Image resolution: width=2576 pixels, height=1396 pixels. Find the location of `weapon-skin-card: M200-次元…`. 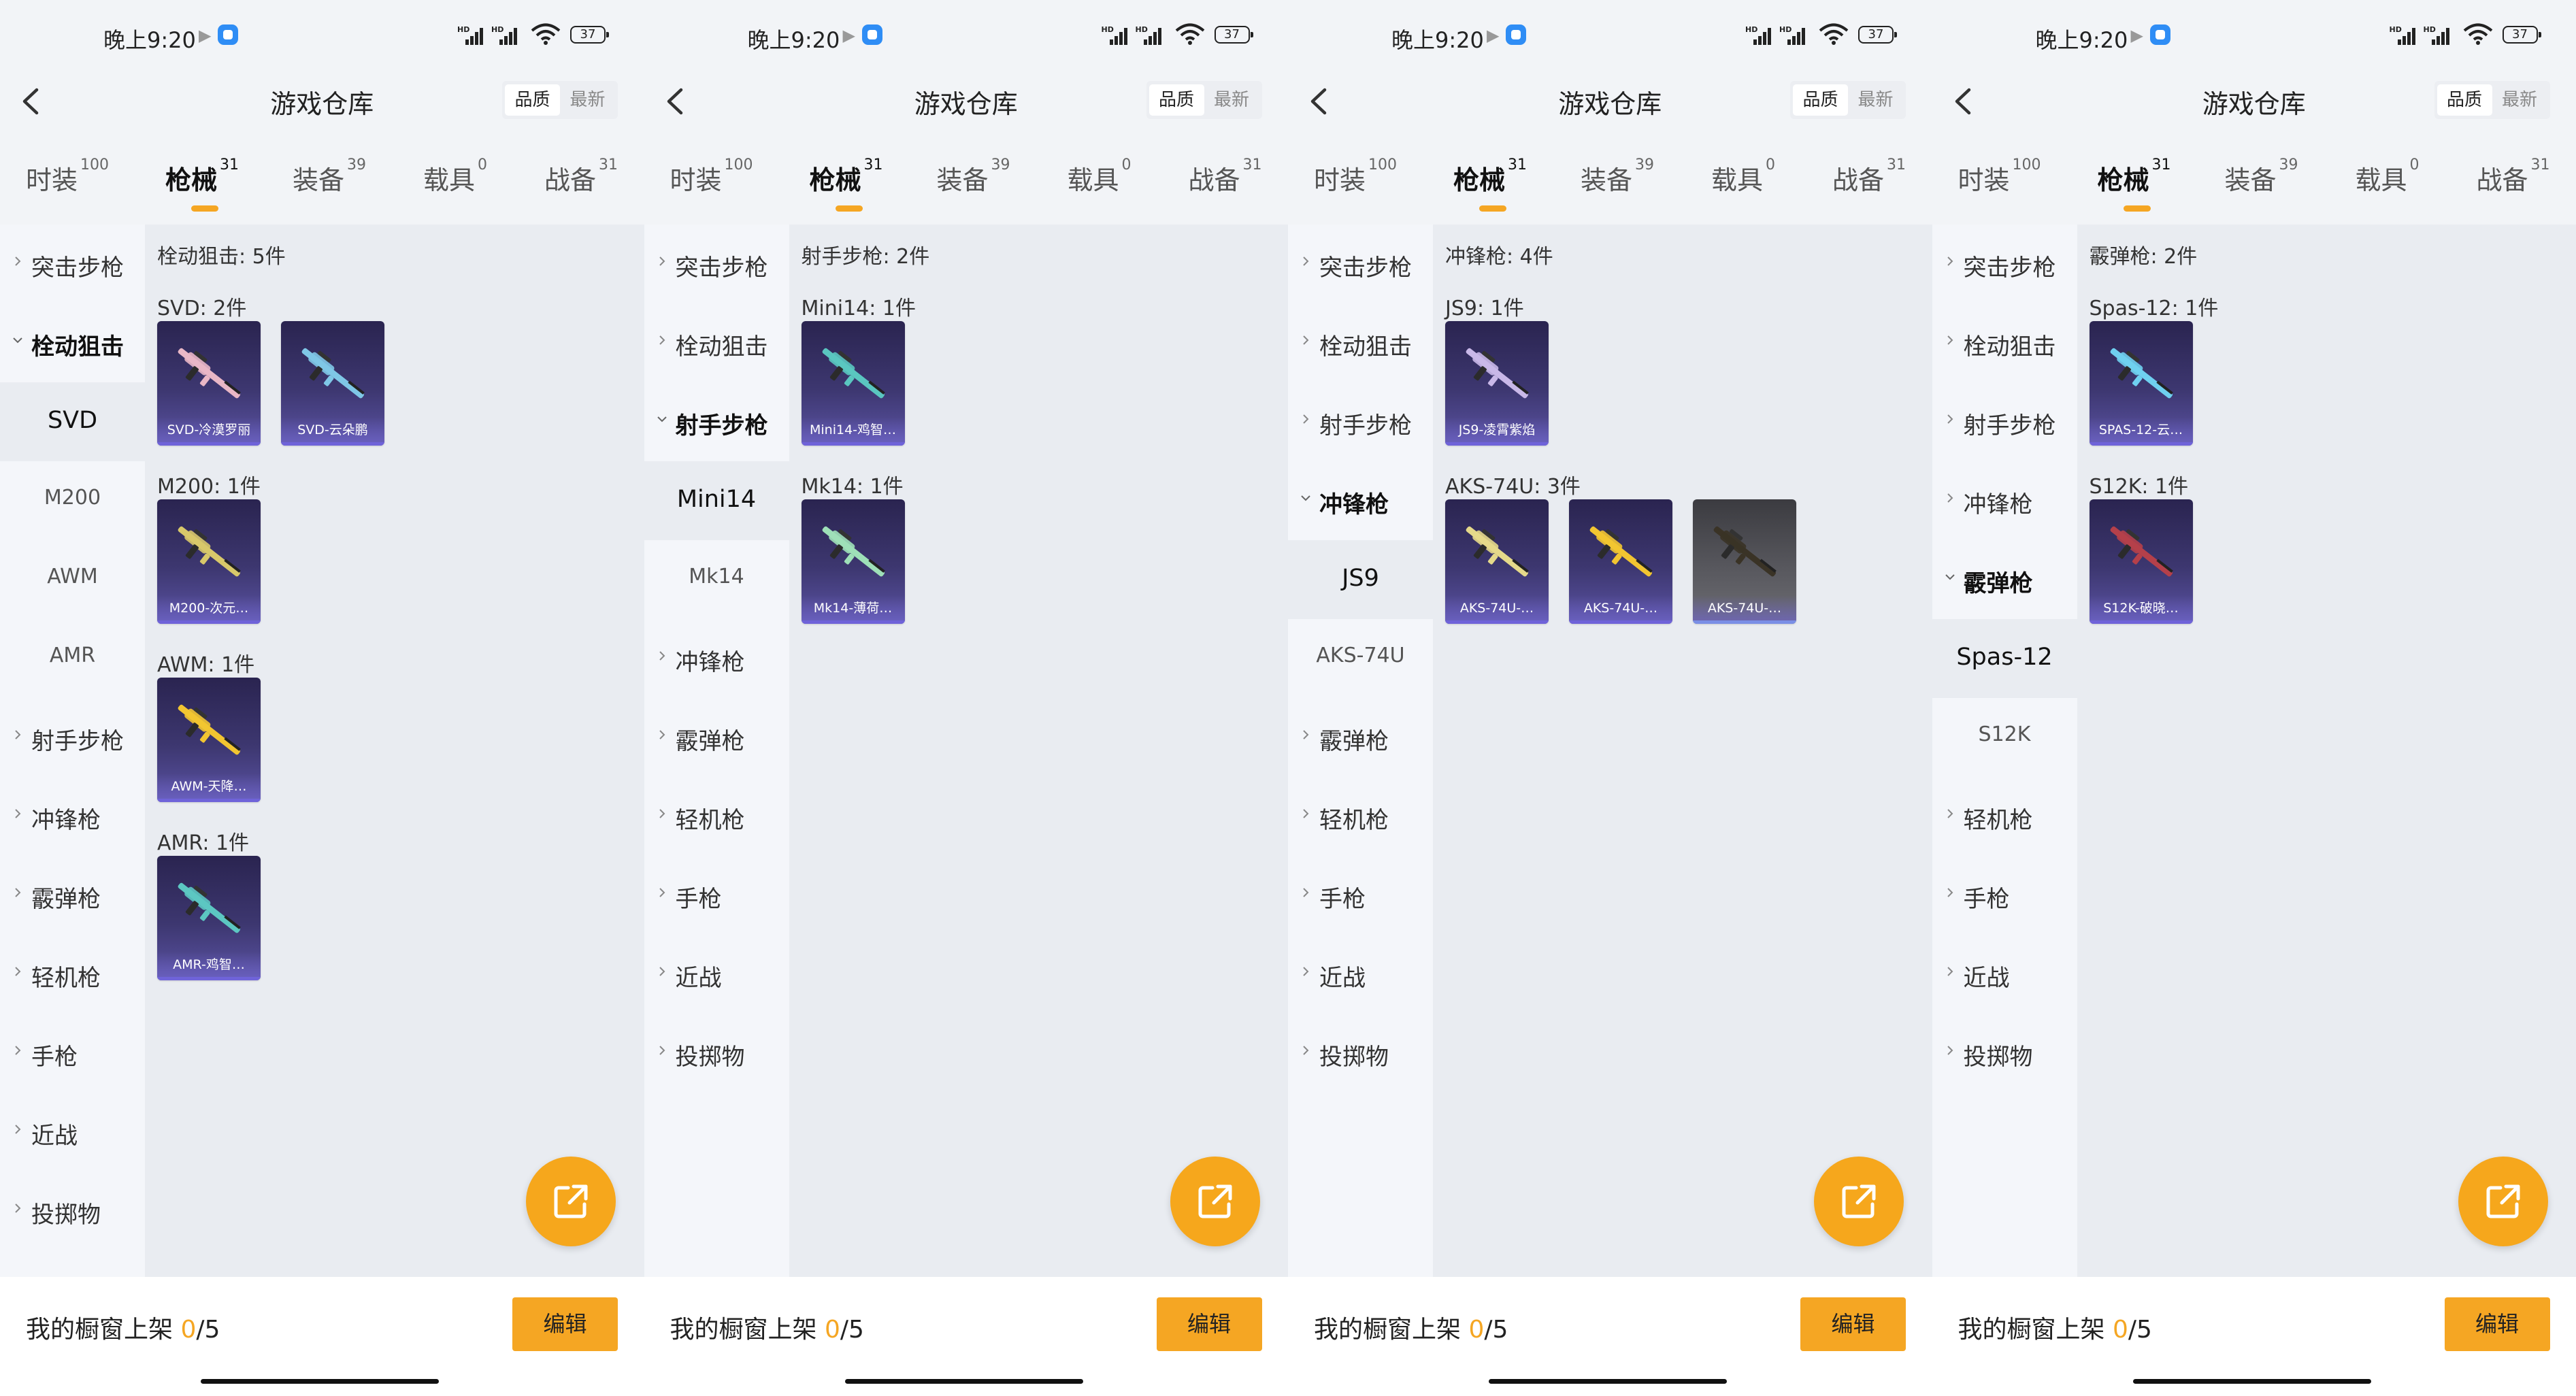

weapon-skin-card: M200-次元… is located at coordinates (209, 561).